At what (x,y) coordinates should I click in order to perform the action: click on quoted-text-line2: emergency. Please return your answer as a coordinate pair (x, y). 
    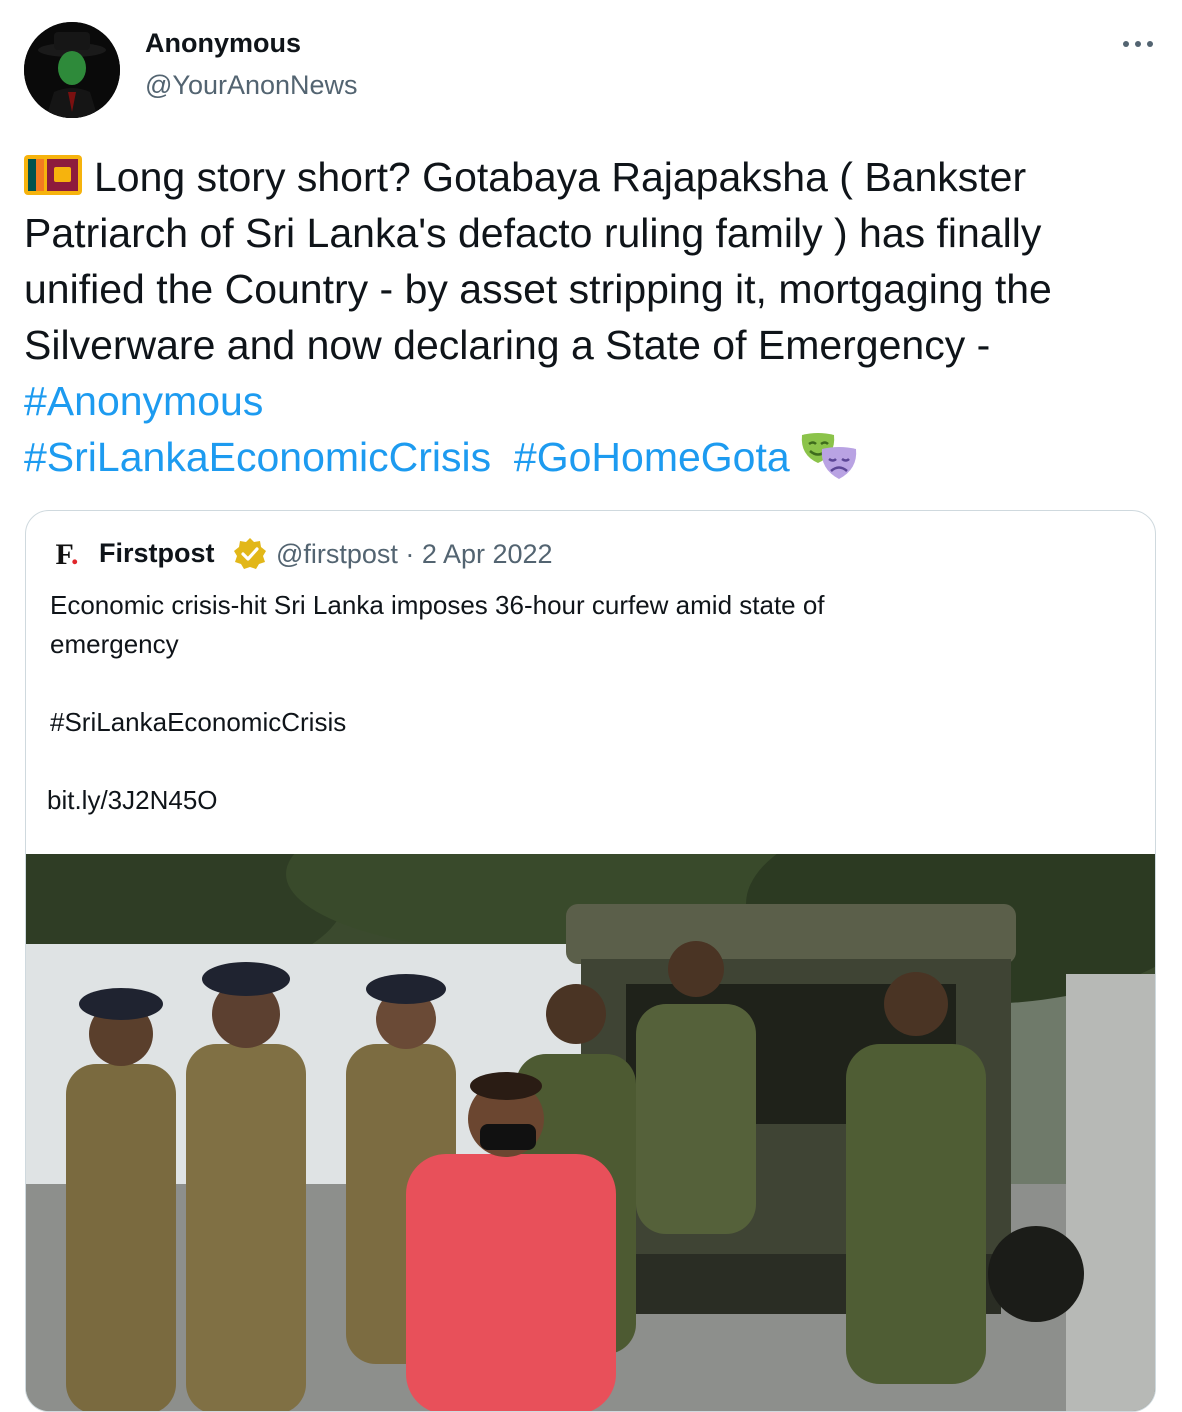
    Looking at the image, I should click on (114, 644).